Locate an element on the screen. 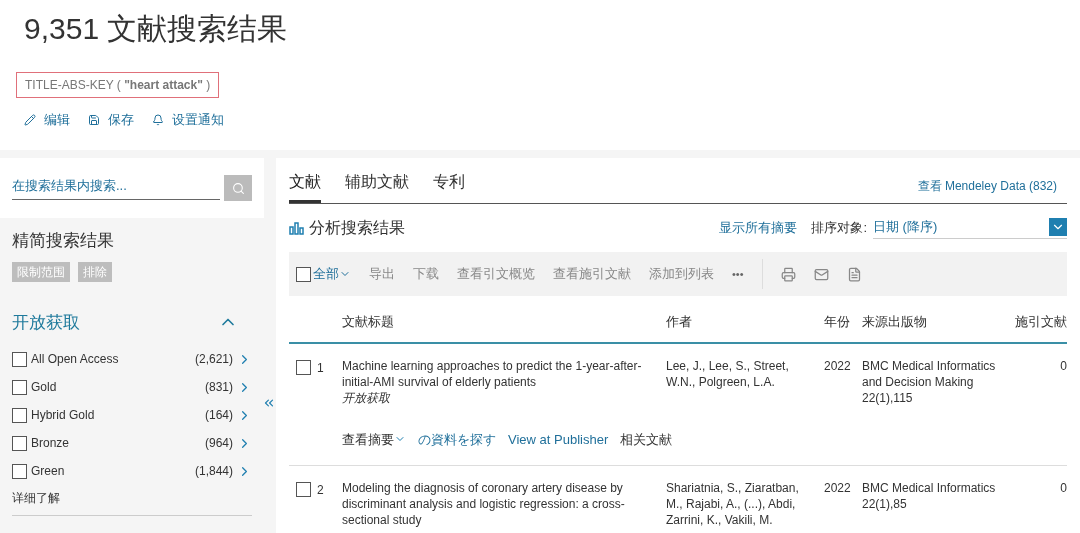  facet-count: (831) is located at coordinates (219, 387).